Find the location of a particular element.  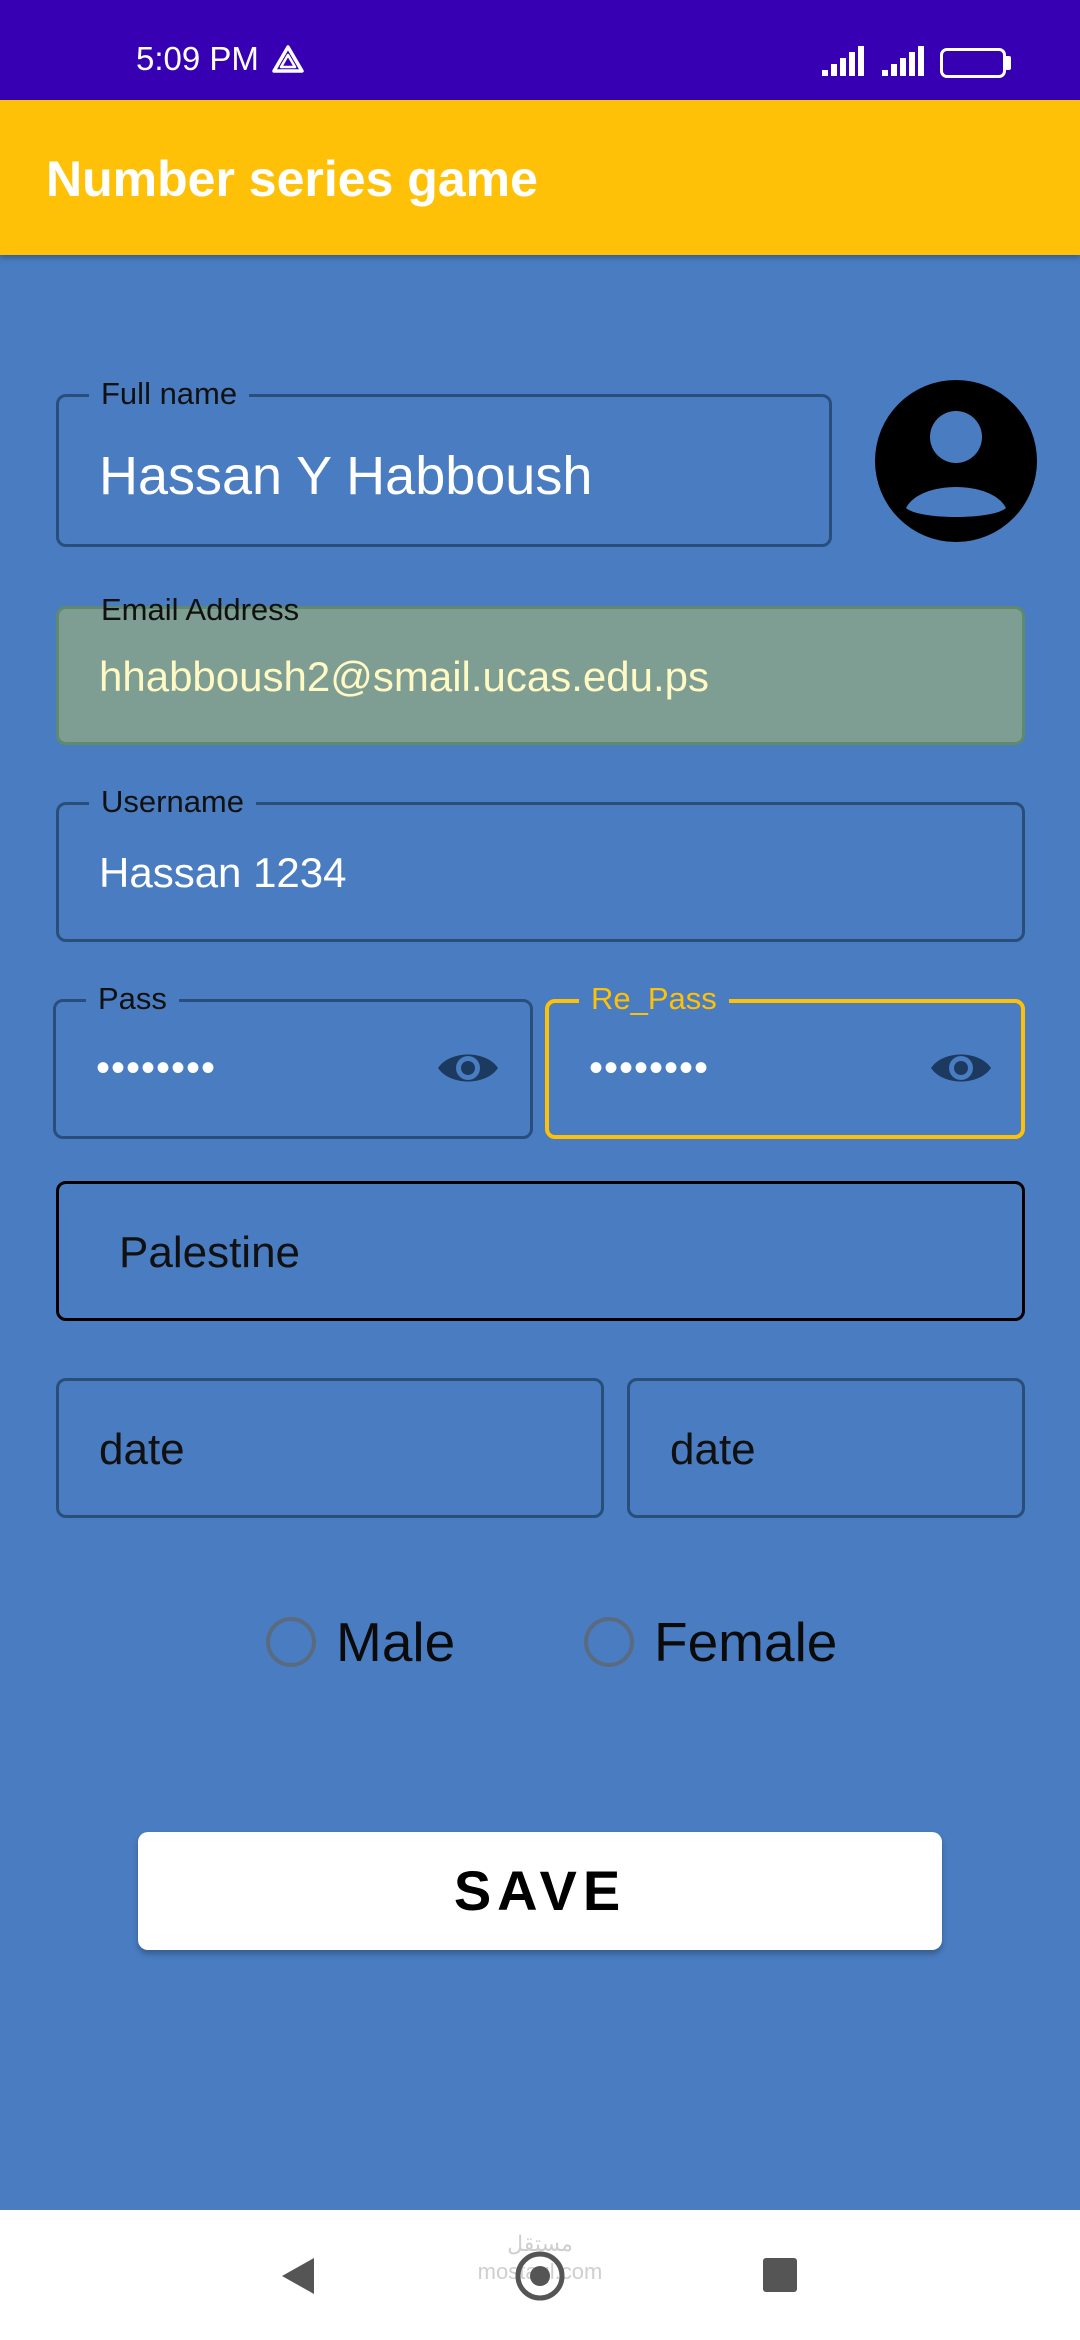

username-value: Hassan 1234 is located at coordinates (223, 872).